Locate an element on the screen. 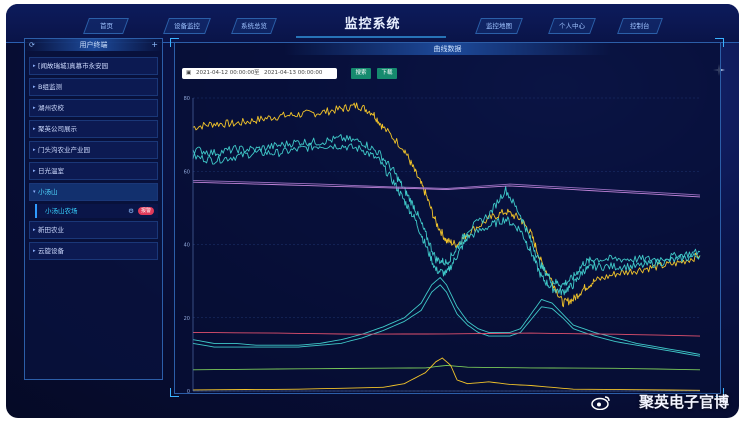  sidebar-title: 用户终端 is located at coordinates (93, 45).